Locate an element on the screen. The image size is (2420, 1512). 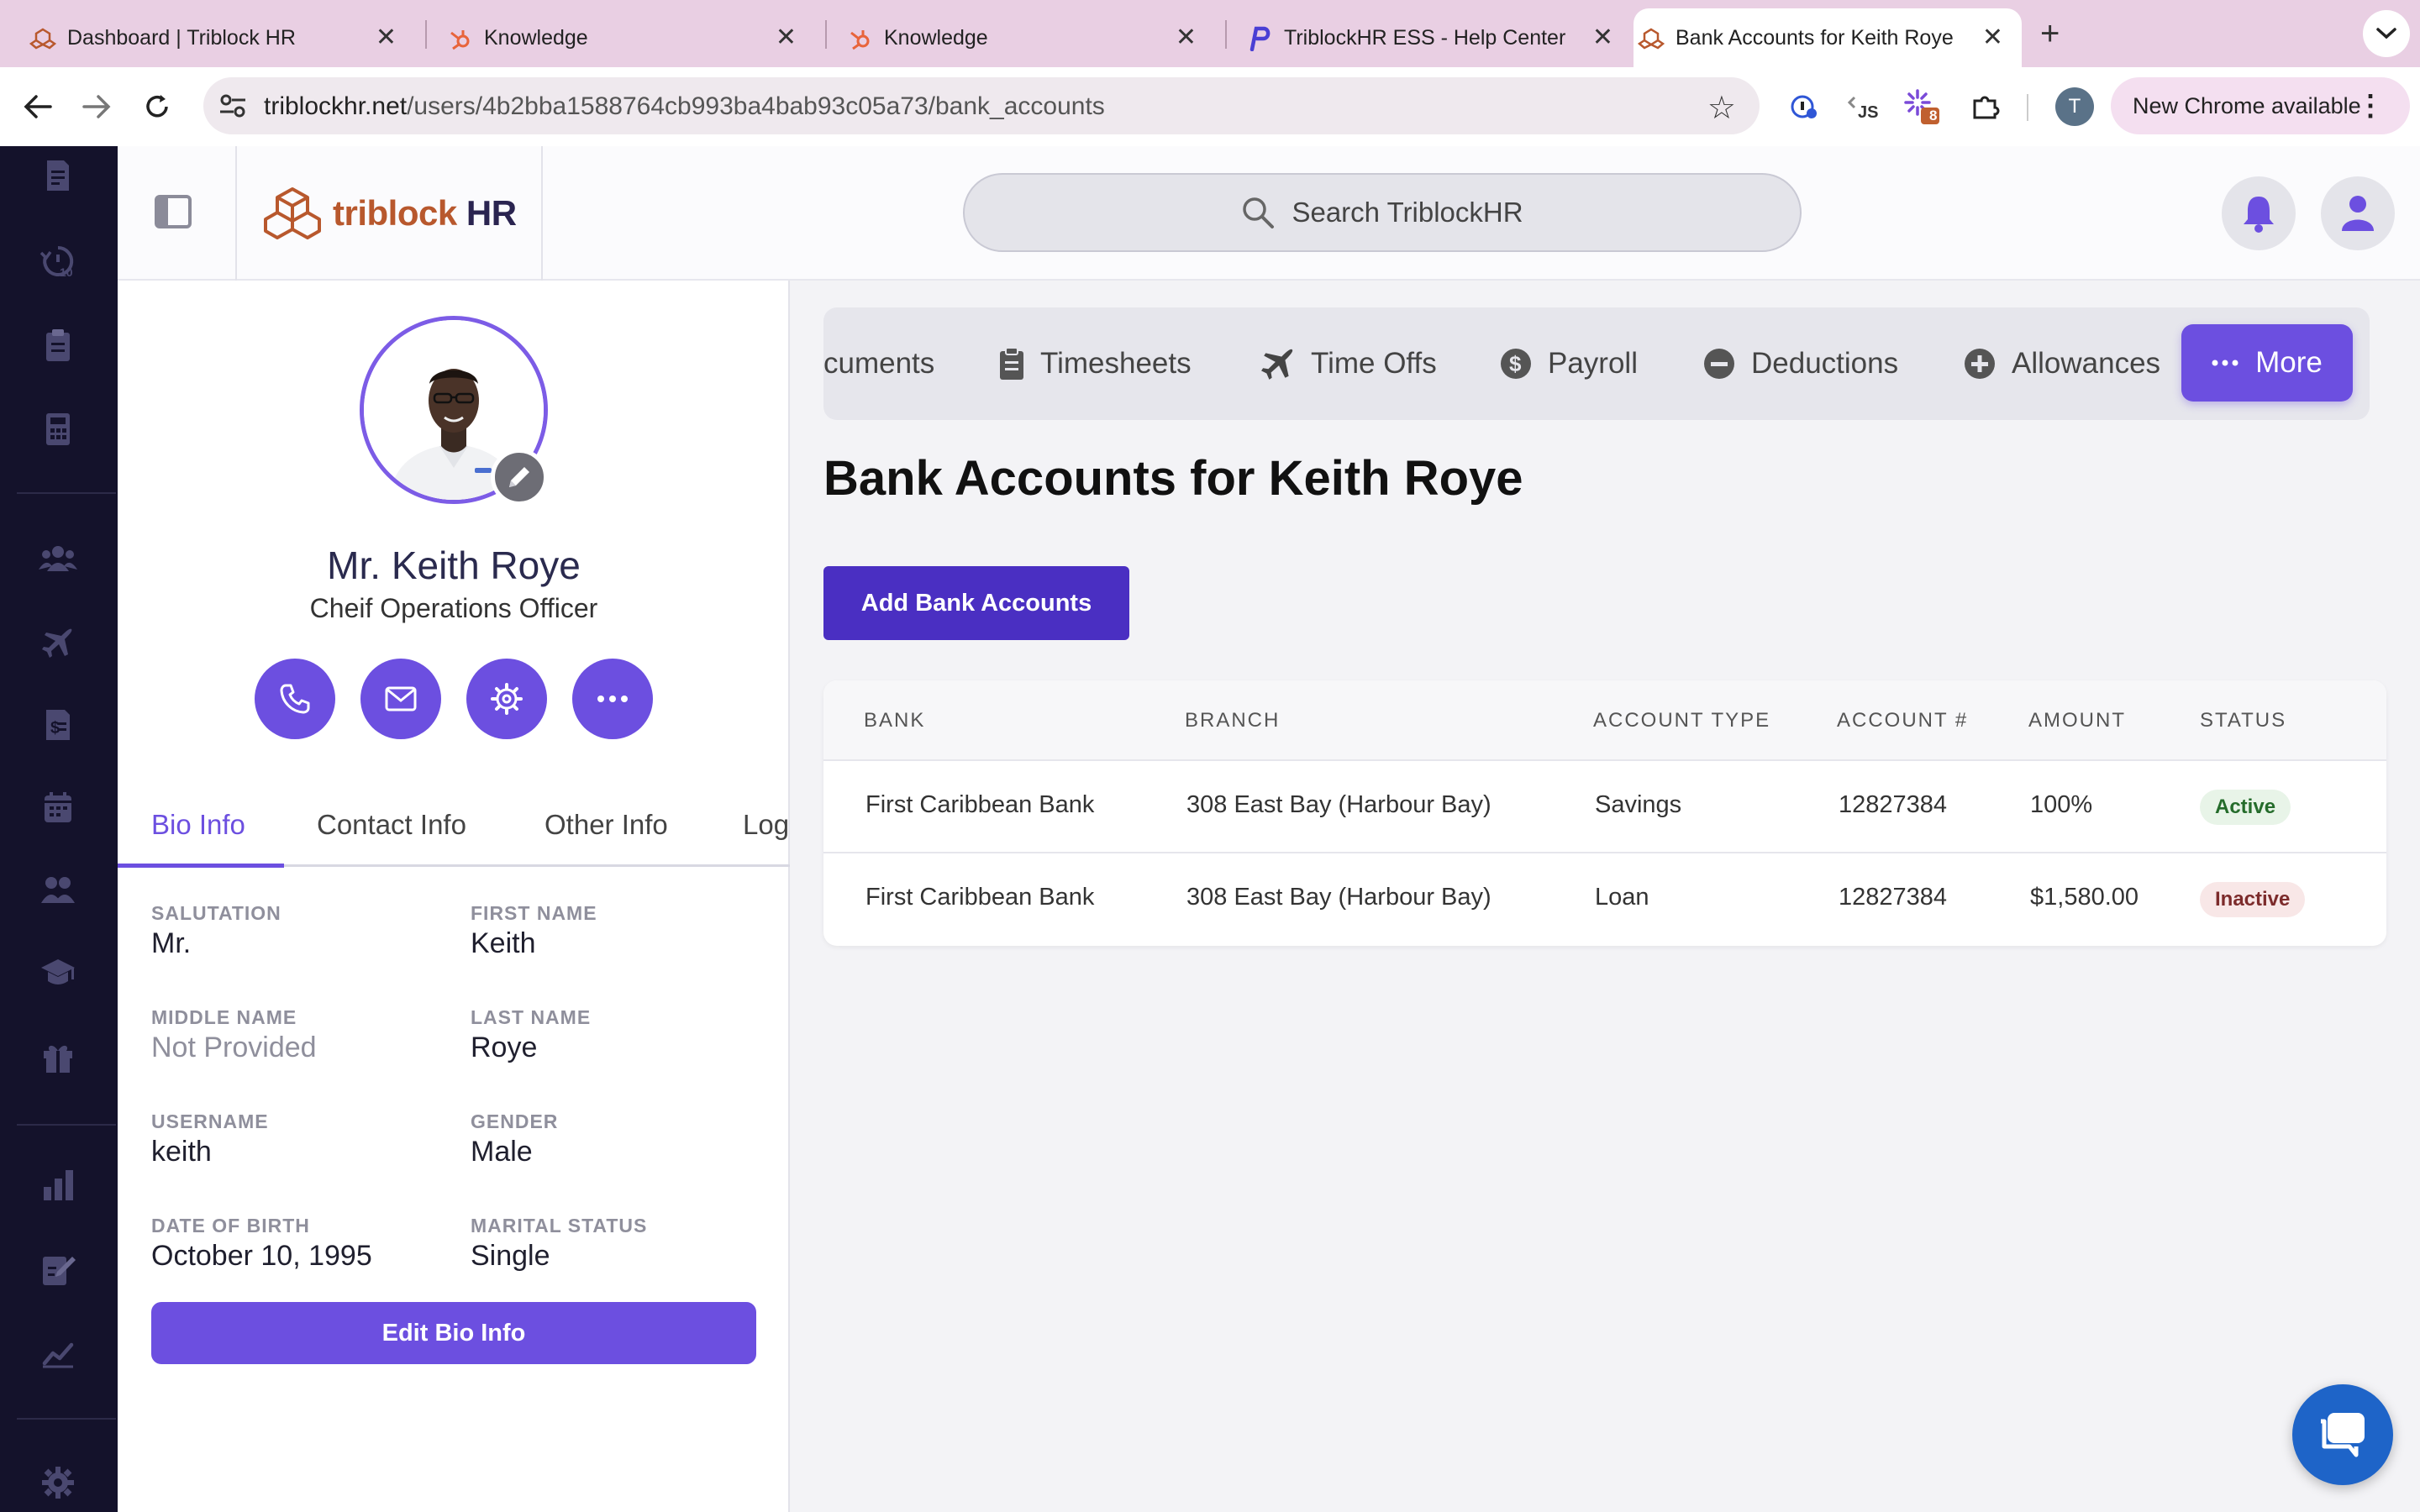
add-bank-accounts-button: Add Bank Accounts is located at coordinates (976, 603).